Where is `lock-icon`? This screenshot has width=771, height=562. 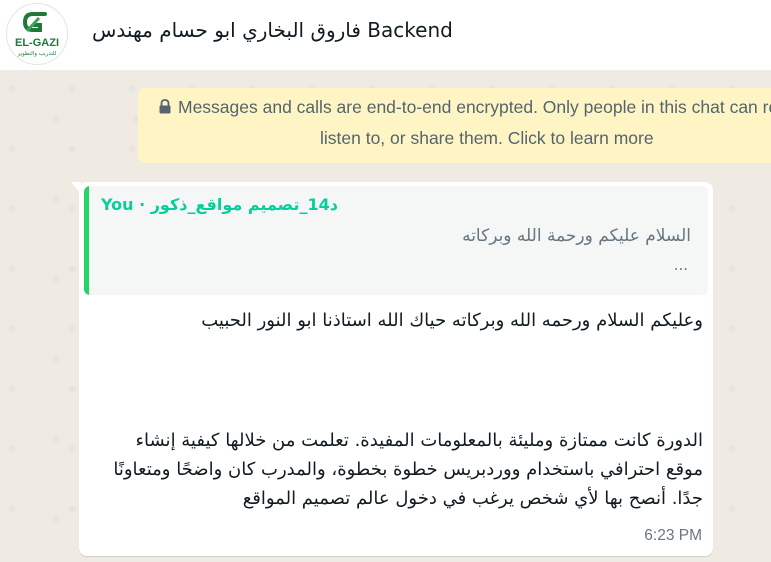
lock-icon is located at coordinates (165, 106).